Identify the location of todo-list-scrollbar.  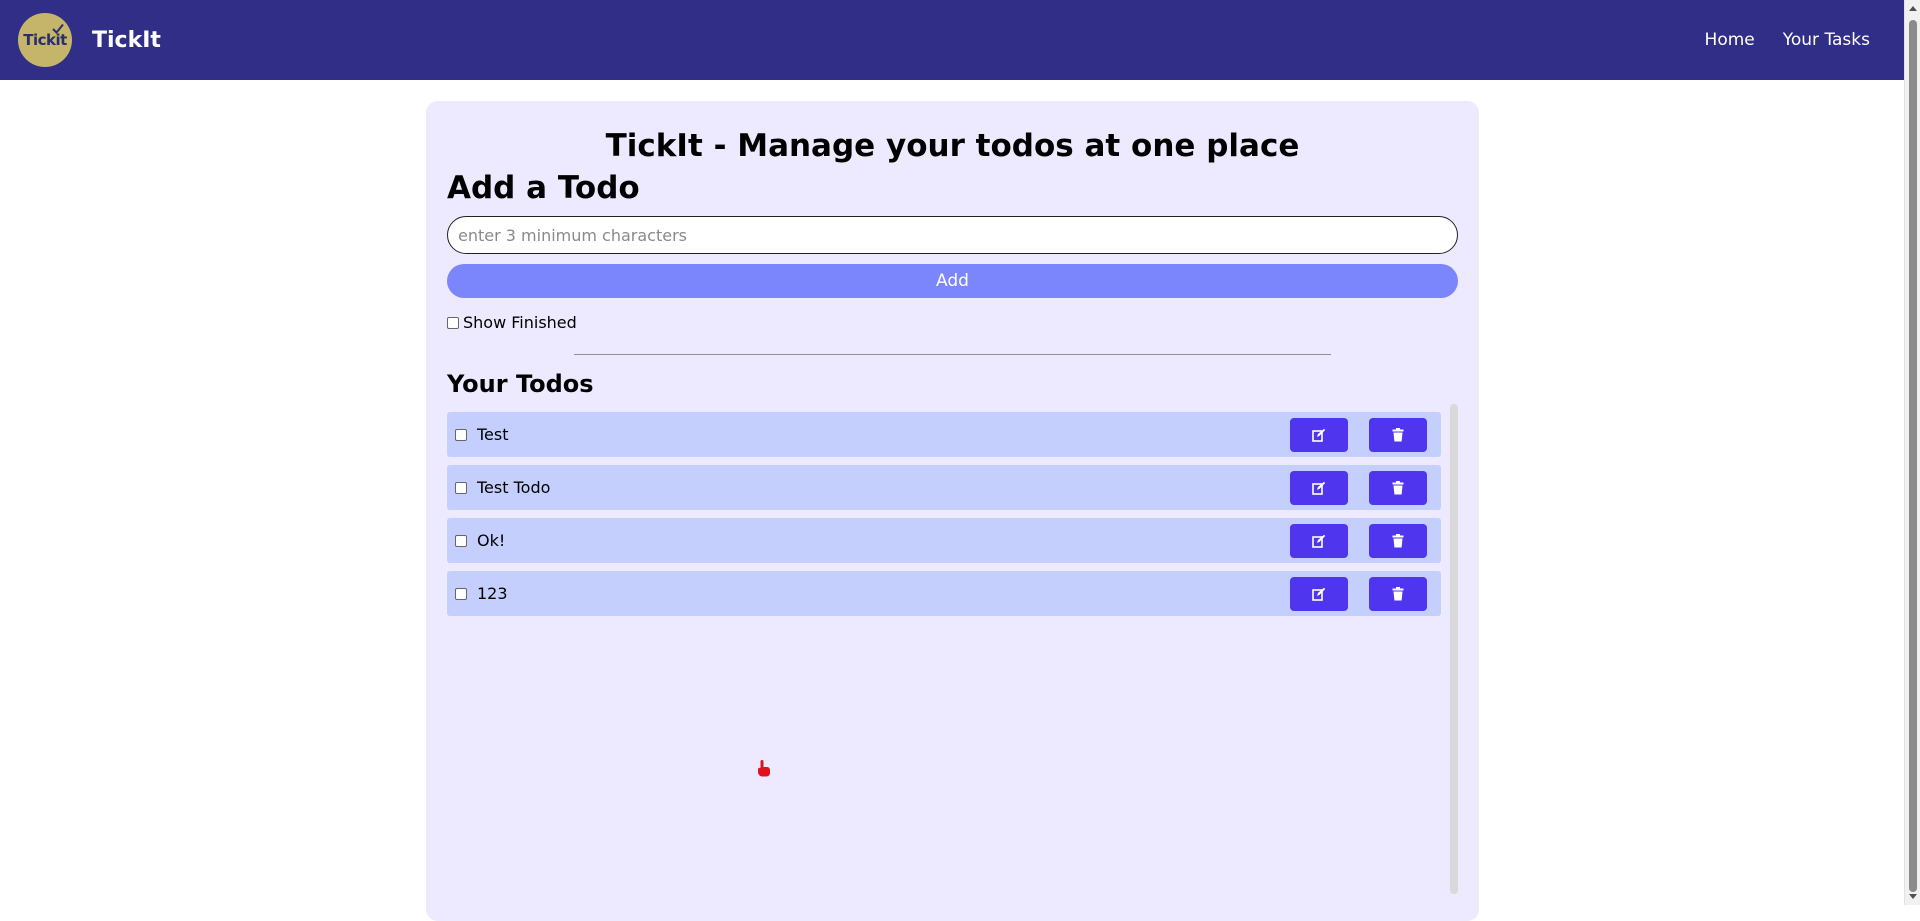
(1454, 649).